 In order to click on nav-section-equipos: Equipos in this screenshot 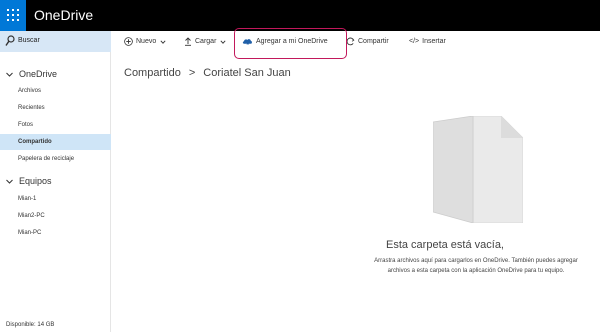, I will do `click(55, 181)`.